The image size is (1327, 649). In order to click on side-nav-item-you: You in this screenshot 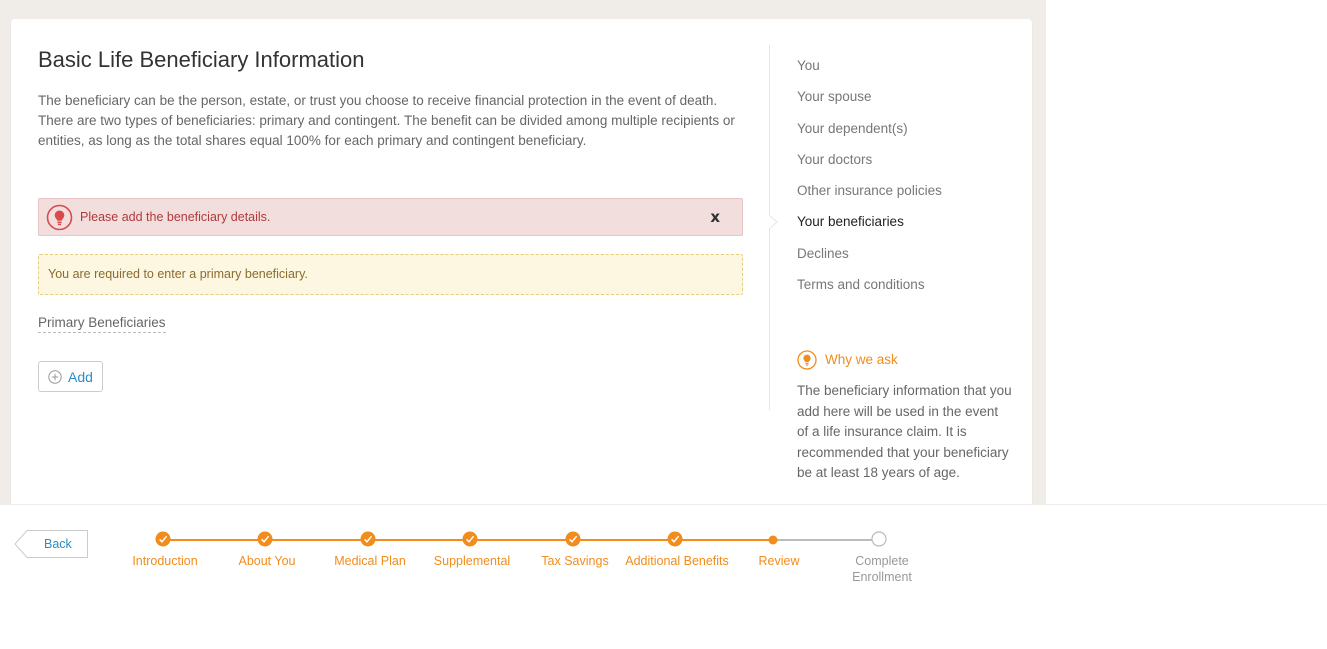, I will do `click(869, 72)`.